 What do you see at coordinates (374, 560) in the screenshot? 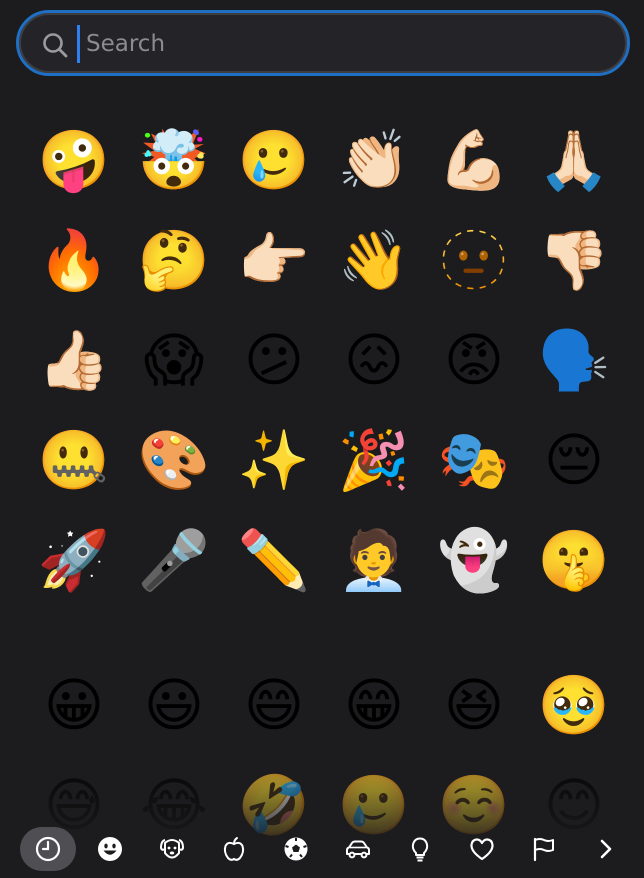
I see `emoji-cell: 🧑‍💼` at bounding box center [374, 560].